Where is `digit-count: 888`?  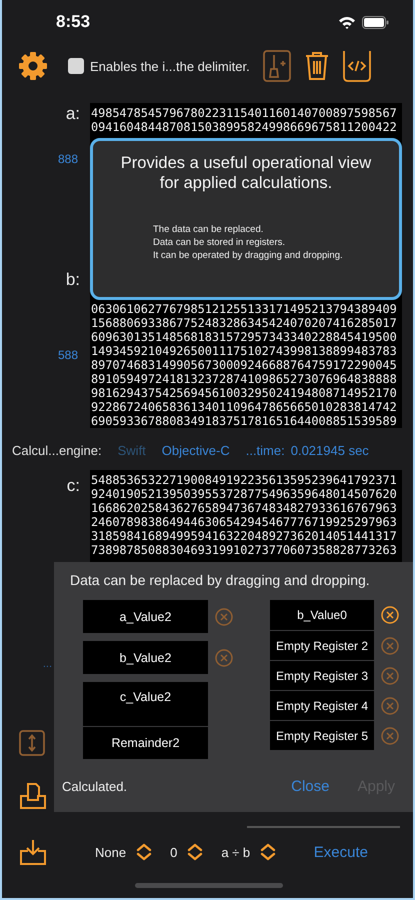 digit-count: 888 is located at coordinates (68, 159).